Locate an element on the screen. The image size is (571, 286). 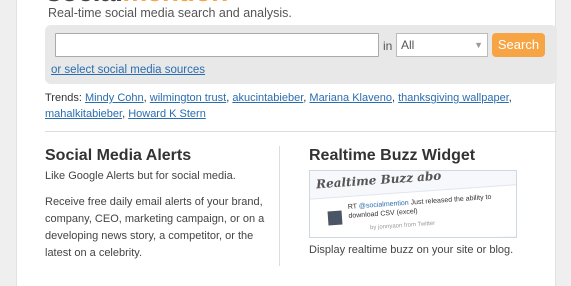
trend-link: akucintabieber is located at coordinates (267, 98).